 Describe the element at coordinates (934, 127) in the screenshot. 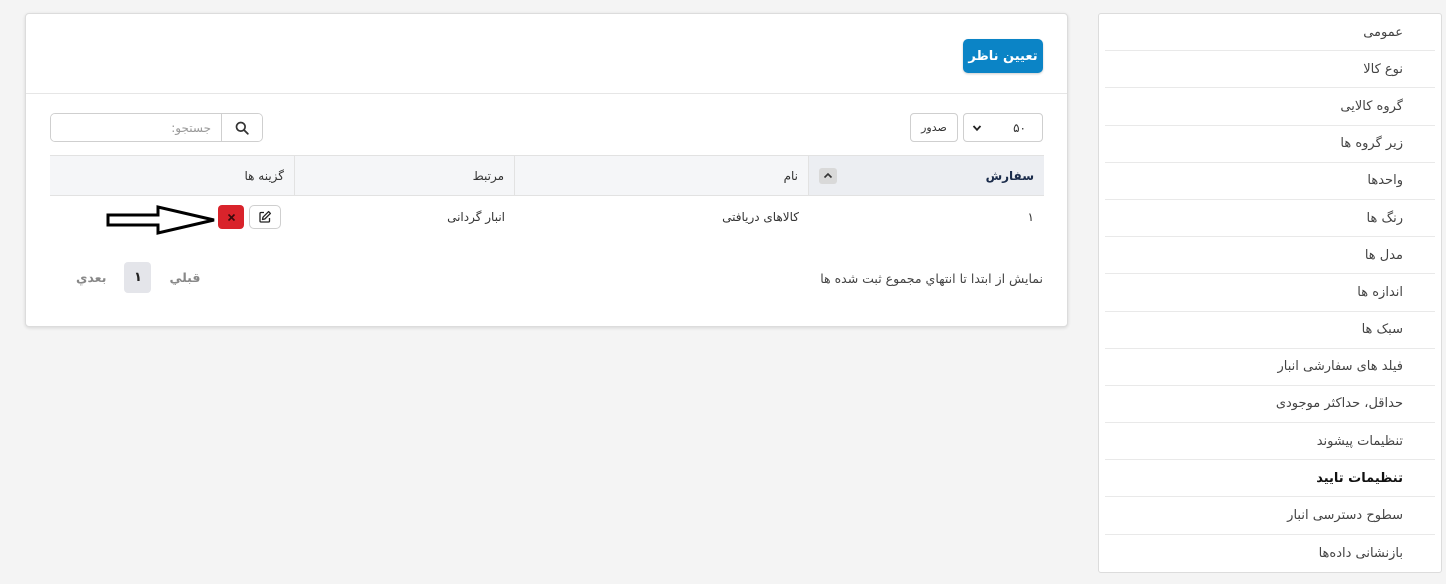

I see `export-button: صدور` at that location.